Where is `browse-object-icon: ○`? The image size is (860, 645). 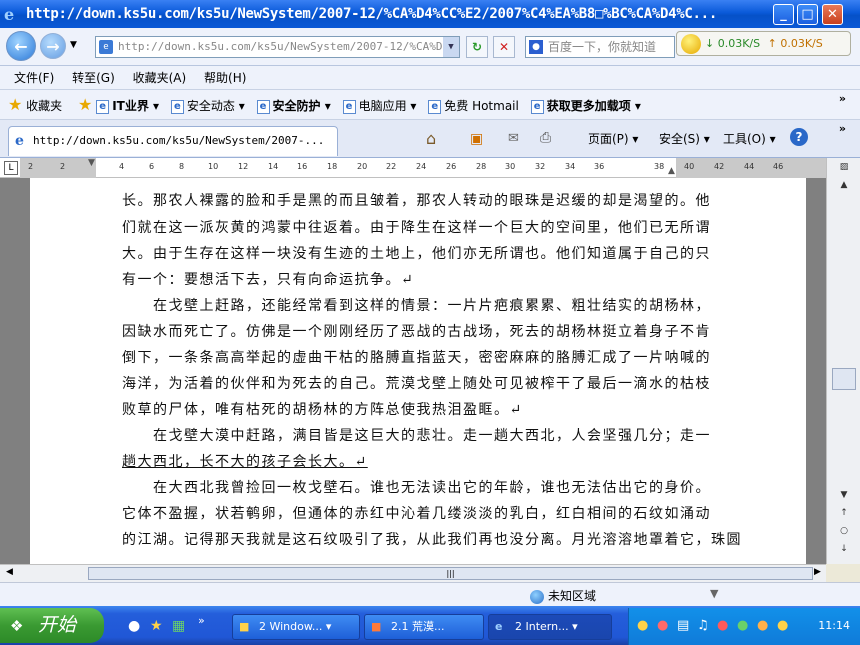 browse-object-icon: ○ is located at coordinates (844, 534).